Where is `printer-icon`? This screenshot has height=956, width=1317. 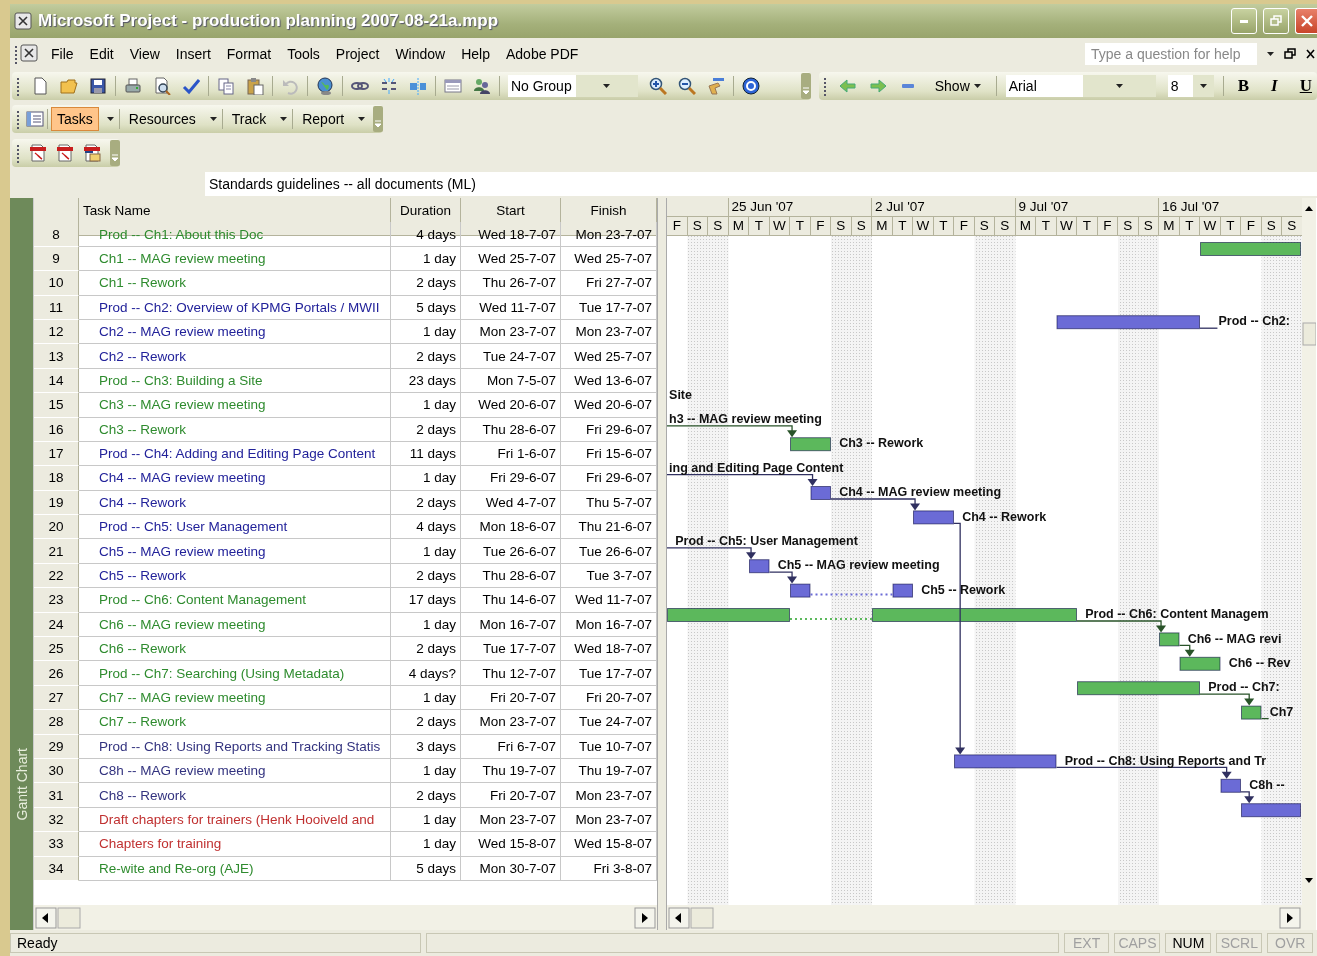 printer-icon is located at coordinates (133, 86).